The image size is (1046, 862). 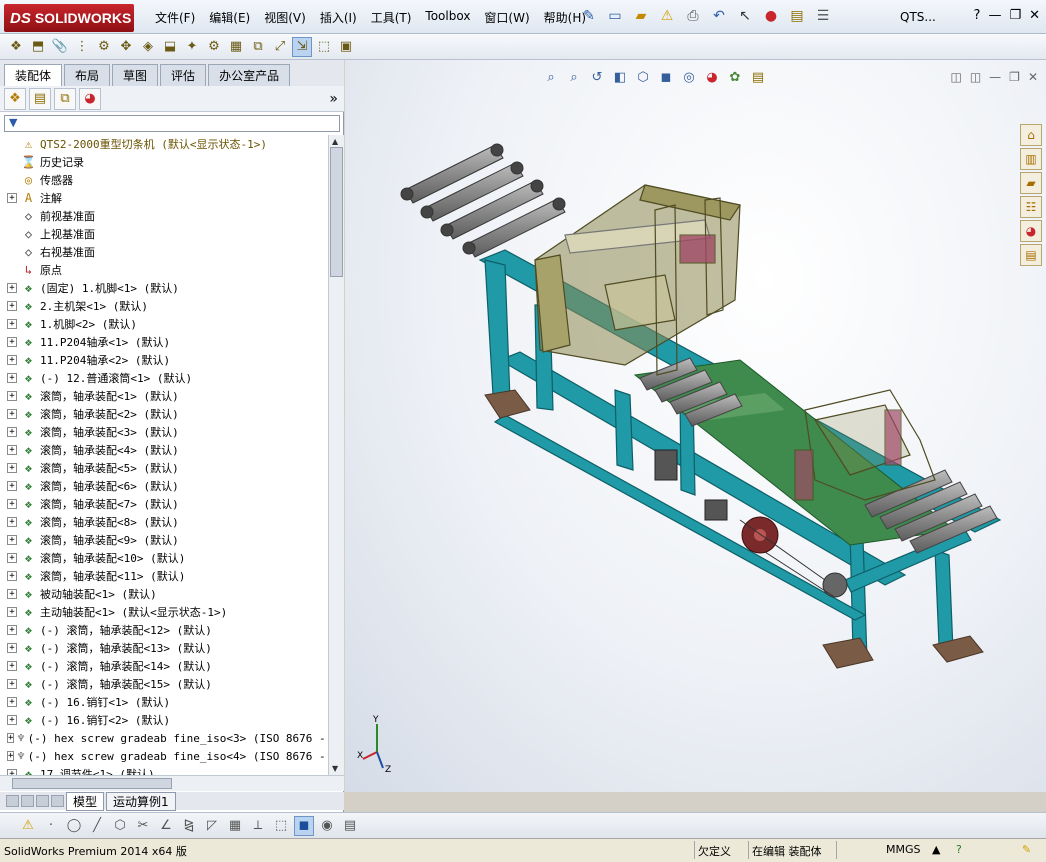 I want to click on tab-motion-study: 运动算例1, so click(x=141, y=801).